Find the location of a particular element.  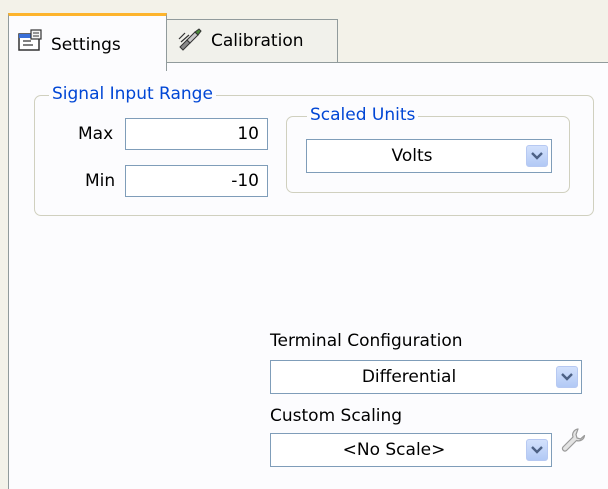

terminal-configuration-label: Terminal Configuration is located at coordinates (366, 341).